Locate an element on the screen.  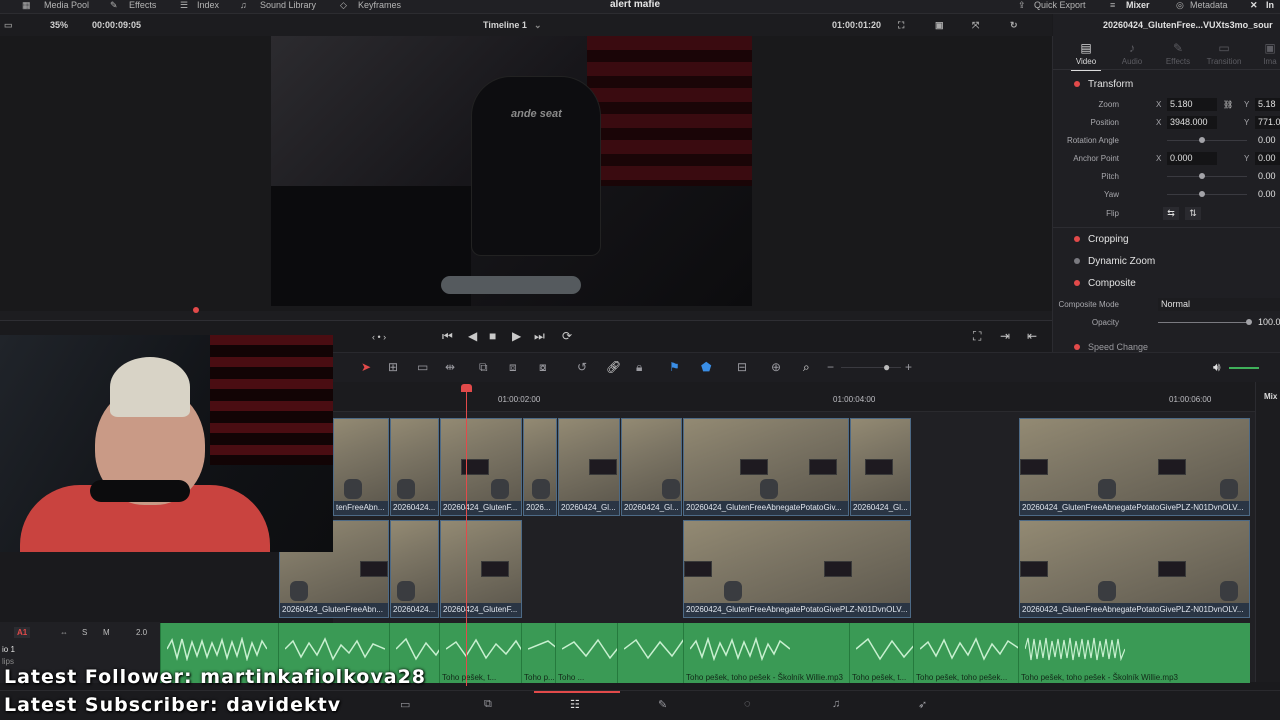
index-button: Index is located at coordinates (208, 7).